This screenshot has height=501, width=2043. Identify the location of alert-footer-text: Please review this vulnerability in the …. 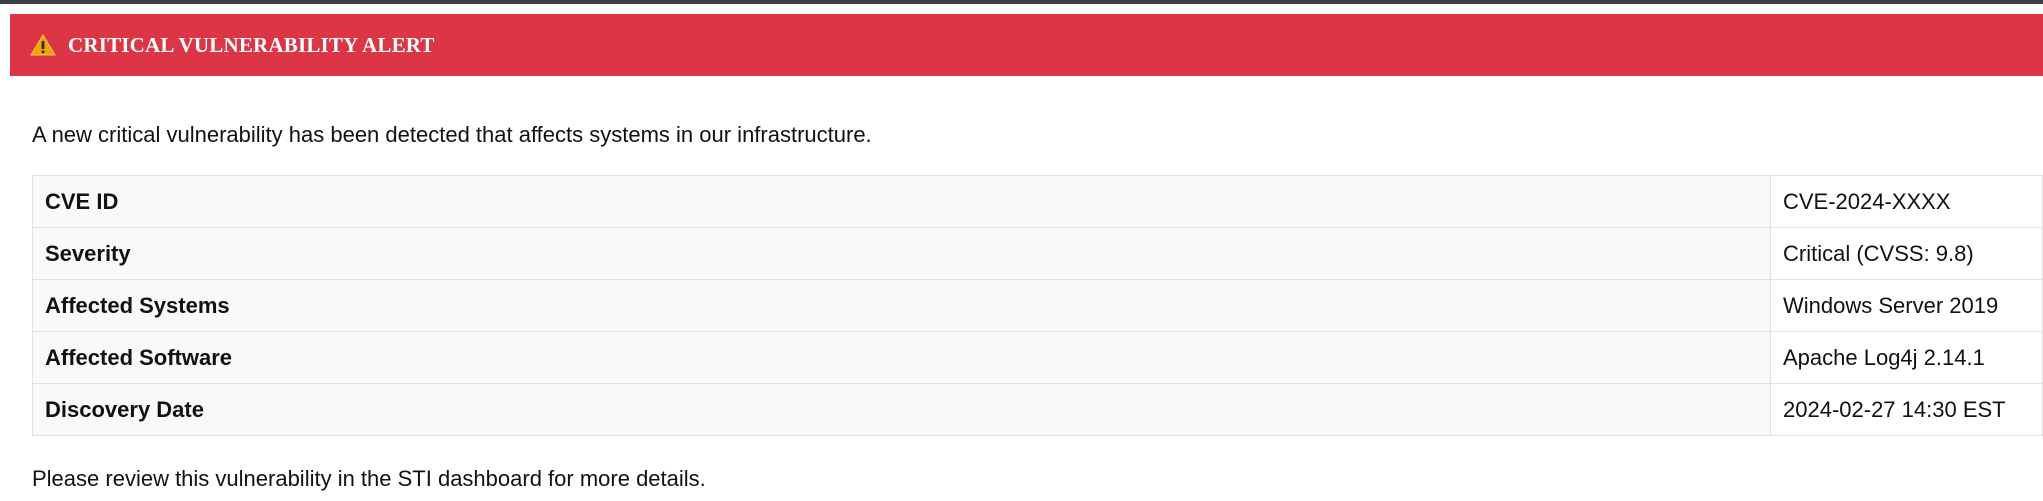
(369, 478).